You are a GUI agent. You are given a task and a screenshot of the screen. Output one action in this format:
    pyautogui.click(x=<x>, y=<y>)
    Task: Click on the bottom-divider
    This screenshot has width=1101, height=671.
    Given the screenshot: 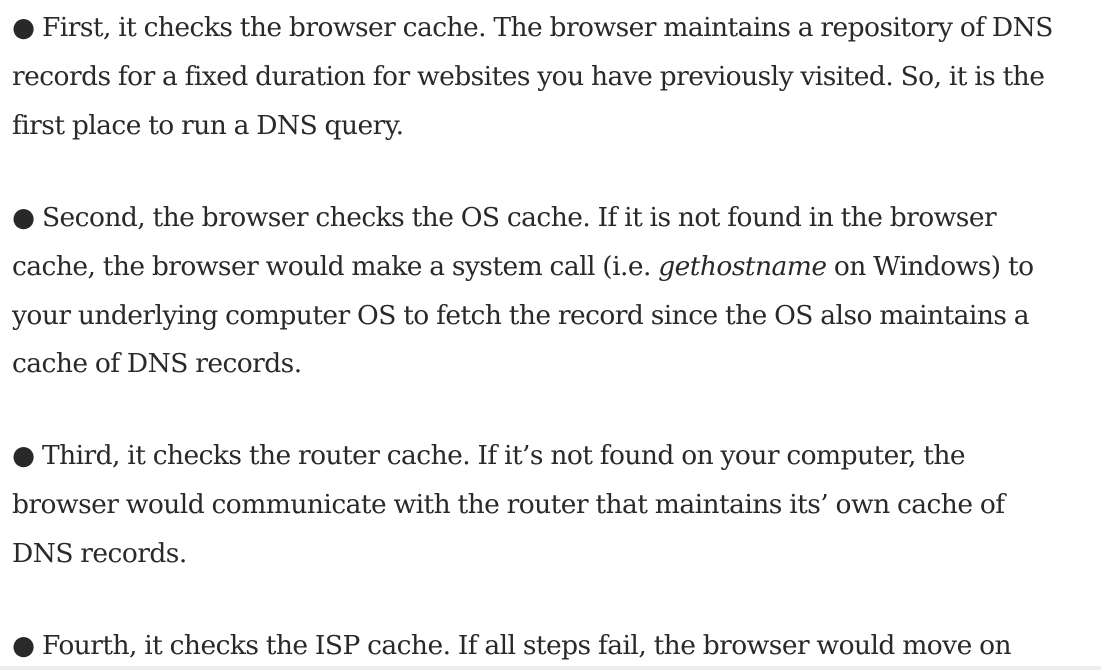 What is the action you would take?
    pyautogui.click(x=550, y=668)
    